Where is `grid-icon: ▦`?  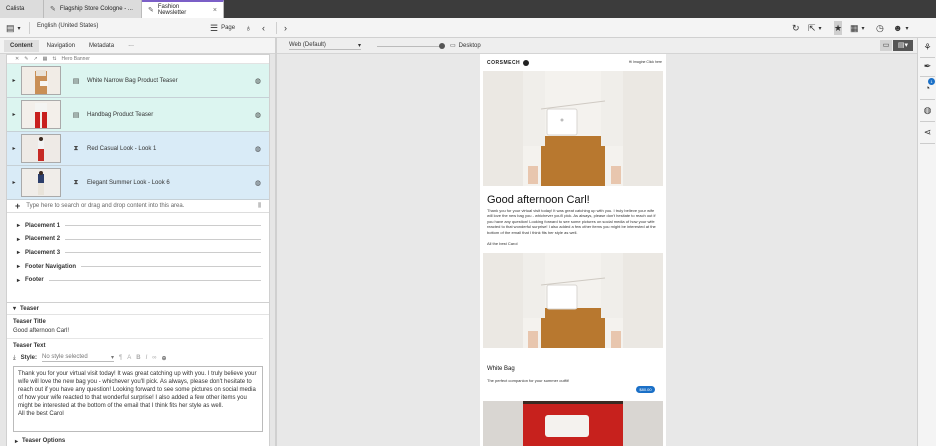
grid-icon: ▦ is located at coordinates (45, 59).